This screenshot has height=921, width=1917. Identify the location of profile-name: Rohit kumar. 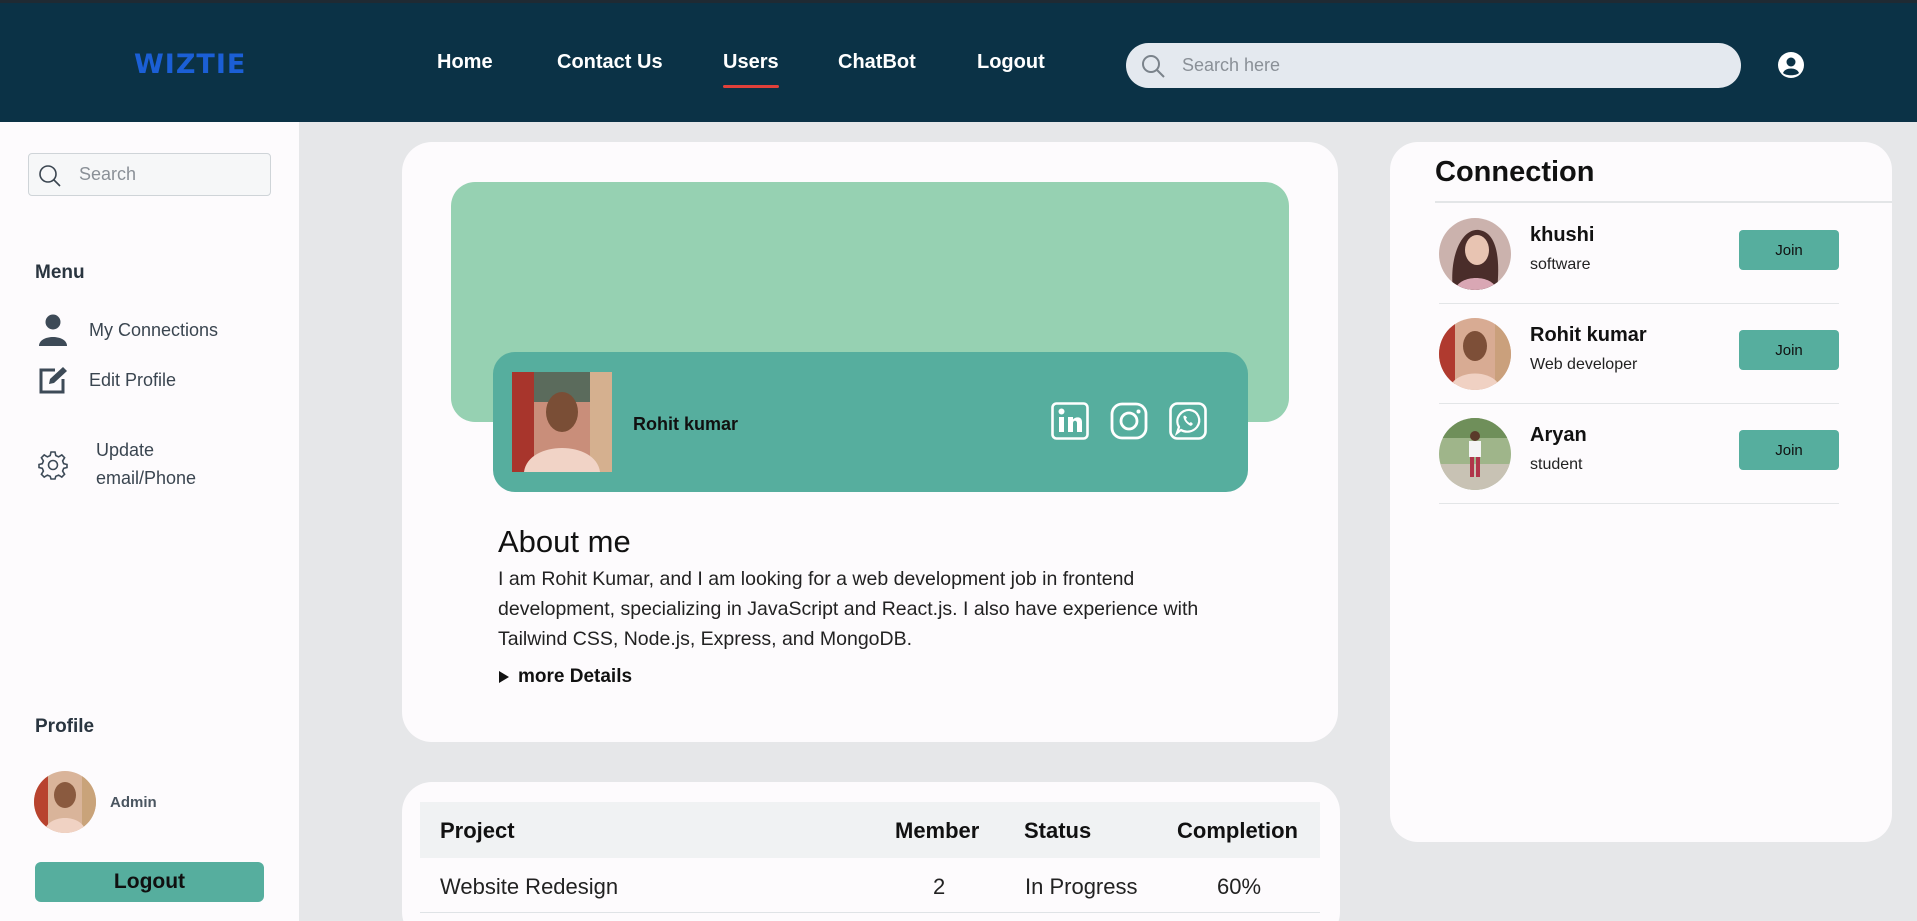
(686, 424).